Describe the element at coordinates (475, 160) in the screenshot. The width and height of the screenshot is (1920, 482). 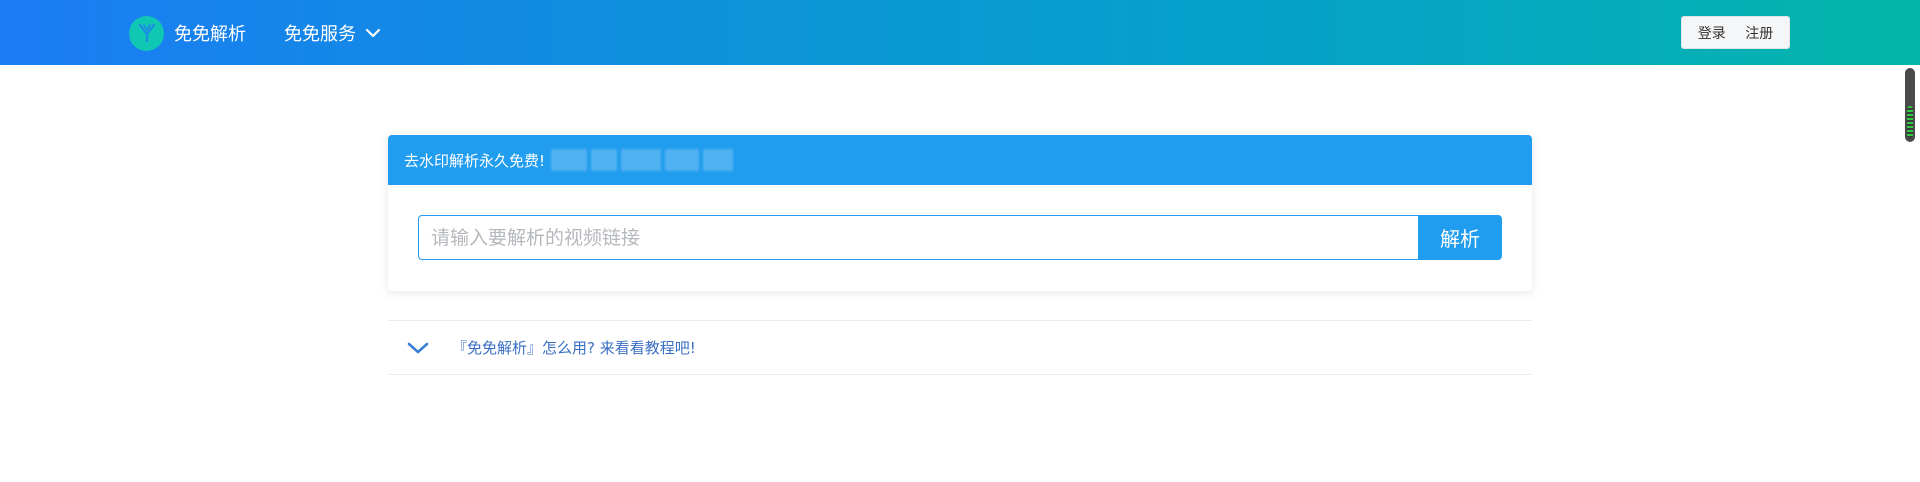
I see `banner-text: 去水印解析永久免费!` at that location.